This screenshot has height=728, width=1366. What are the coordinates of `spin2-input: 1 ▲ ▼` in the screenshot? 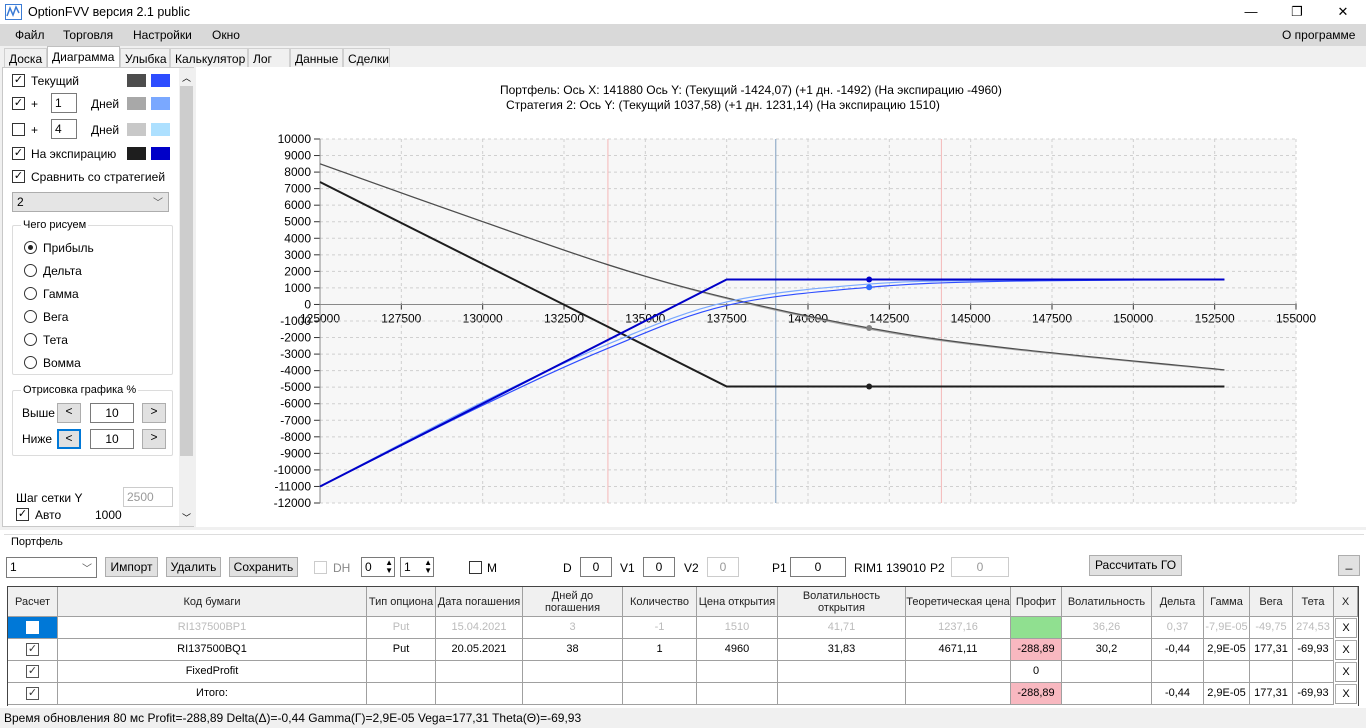 It's located at (417, 567).